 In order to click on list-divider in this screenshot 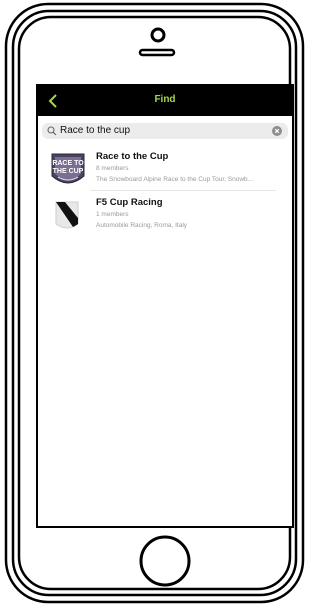, I will do `click(183, 190)`.